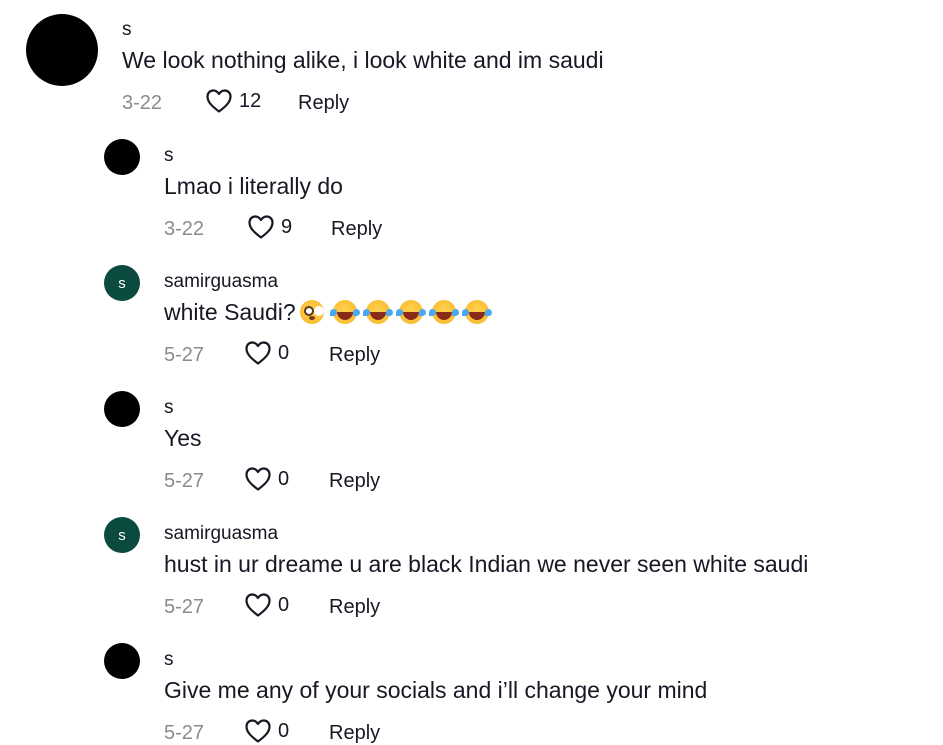 The image size is (943, 745). I want to click on comment-text: Lmao i literally do, so click(253, 186).